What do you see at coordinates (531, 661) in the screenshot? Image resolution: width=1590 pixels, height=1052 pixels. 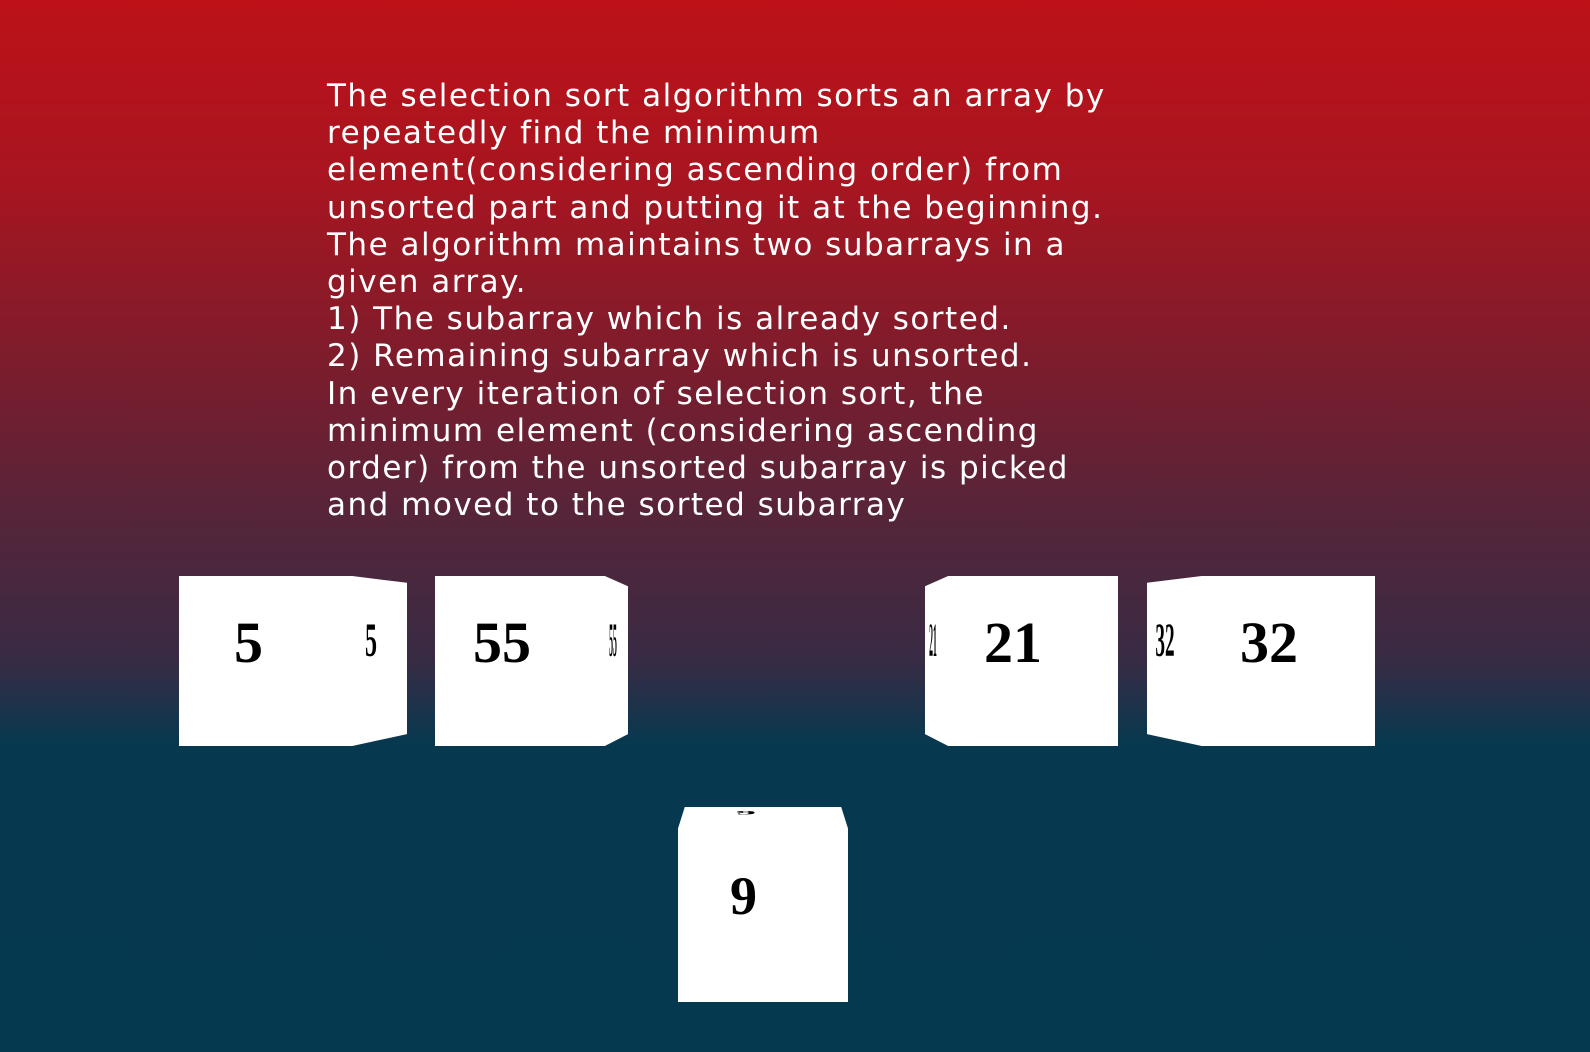 I see `array-cube-55: 55 55` at bounding box center [531, 661].